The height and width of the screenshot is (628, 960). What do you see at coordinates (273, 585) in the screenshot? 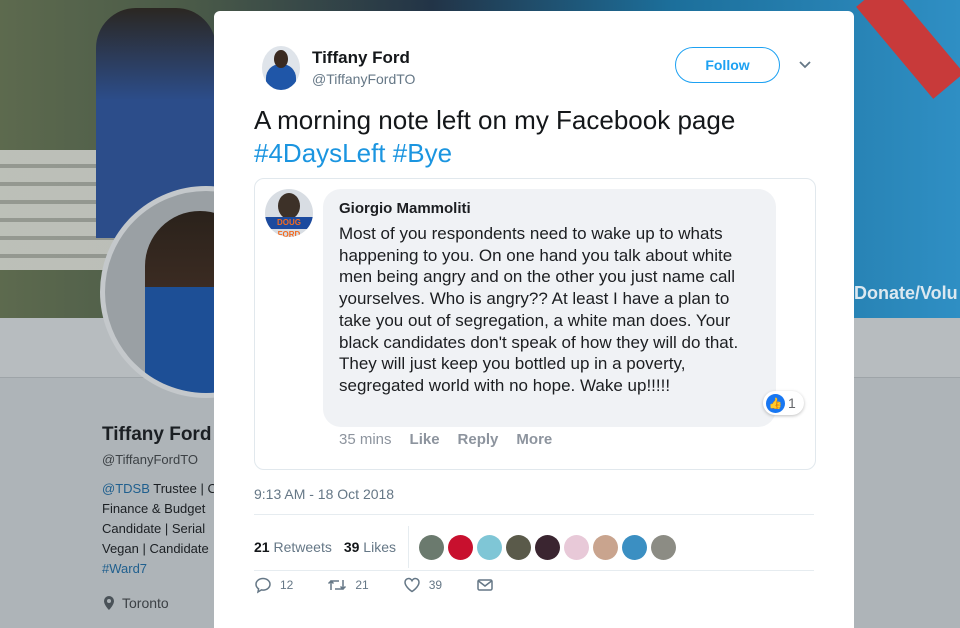
I see `reply-button: 12` at bounding box center [273, 585].